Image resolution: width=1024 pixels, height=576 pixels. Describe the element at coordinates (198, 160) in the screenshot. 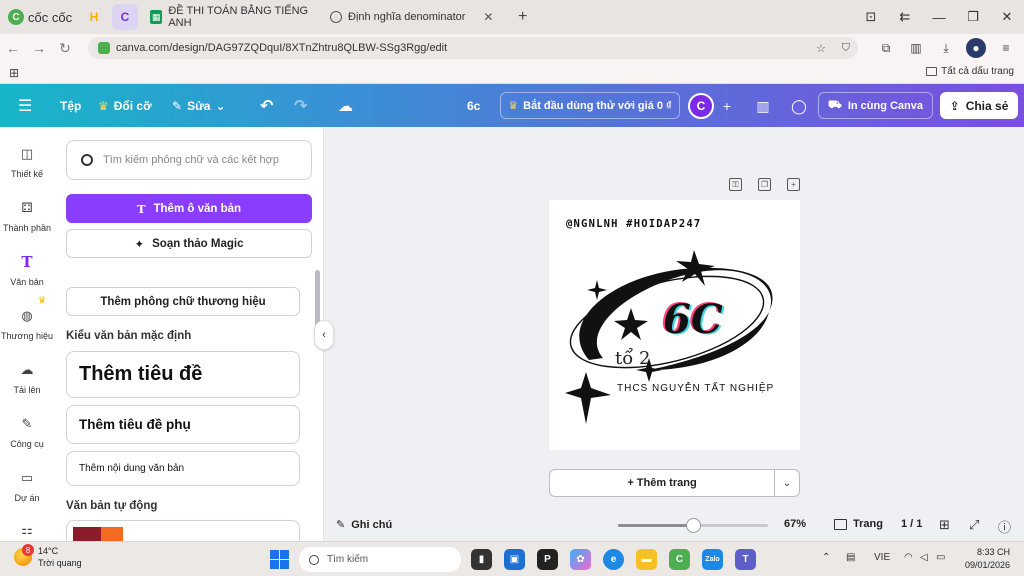

I see `font-search-input` at that location.